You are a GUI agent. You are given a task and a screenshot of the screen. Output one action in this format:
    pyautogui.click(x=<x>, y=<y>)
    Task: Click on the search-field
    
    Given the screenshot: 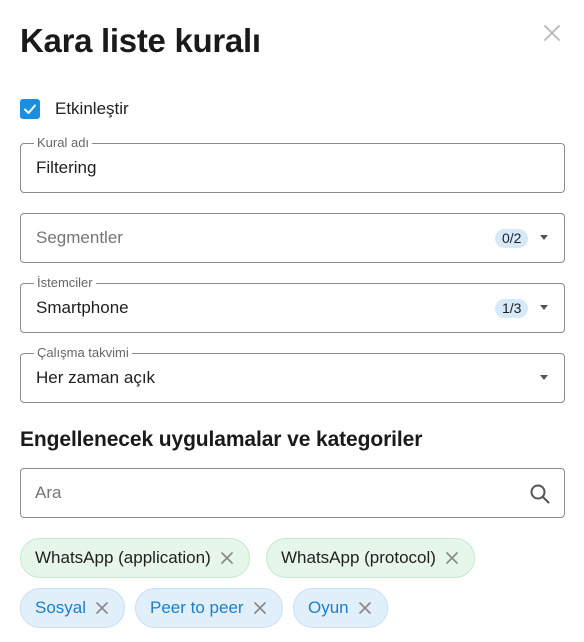 What is the action you would take?
    pyautogui.click(x=292, y=493)
    